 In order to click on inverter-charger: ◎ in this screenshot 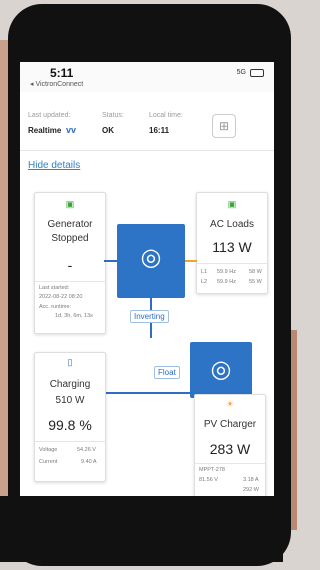, I will do `click(151, 261)`.